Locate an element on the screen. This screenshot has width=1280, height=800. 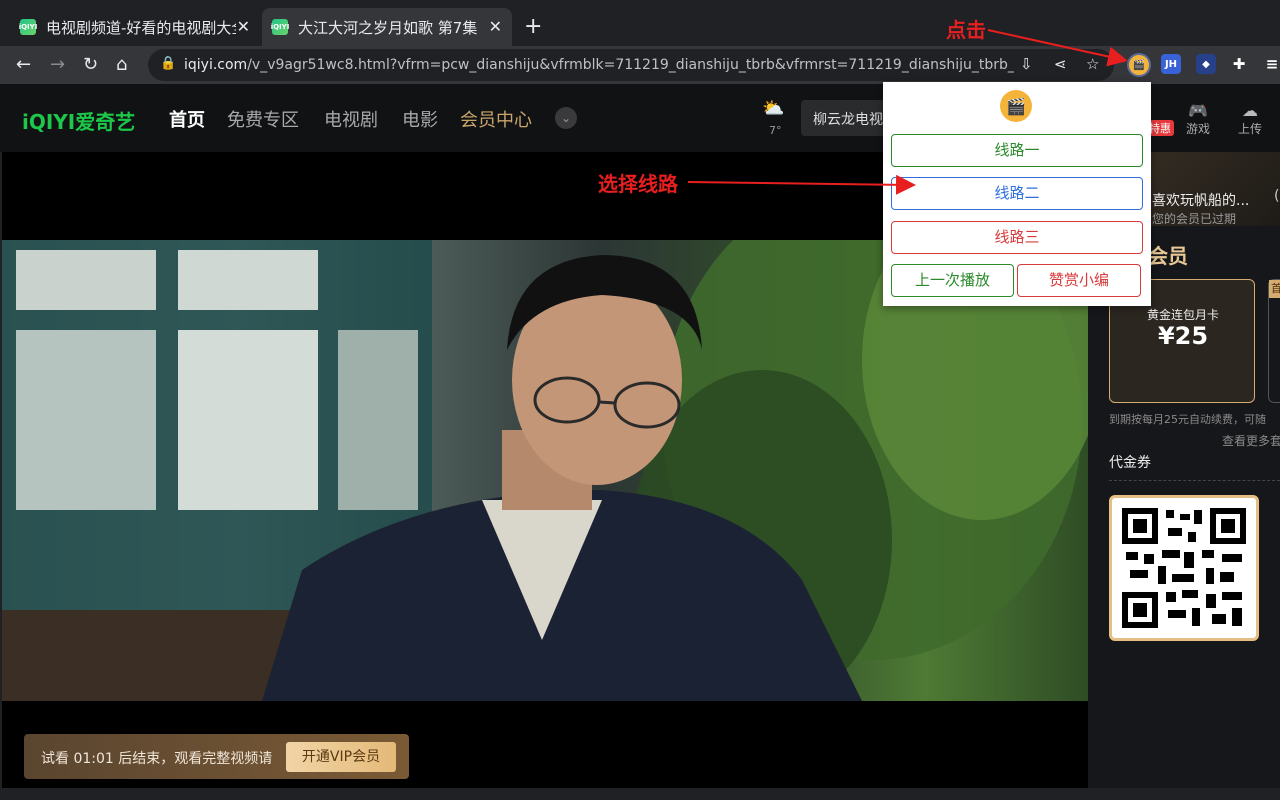
lock-icon: 🔒 is located at coordinates (168, 63).